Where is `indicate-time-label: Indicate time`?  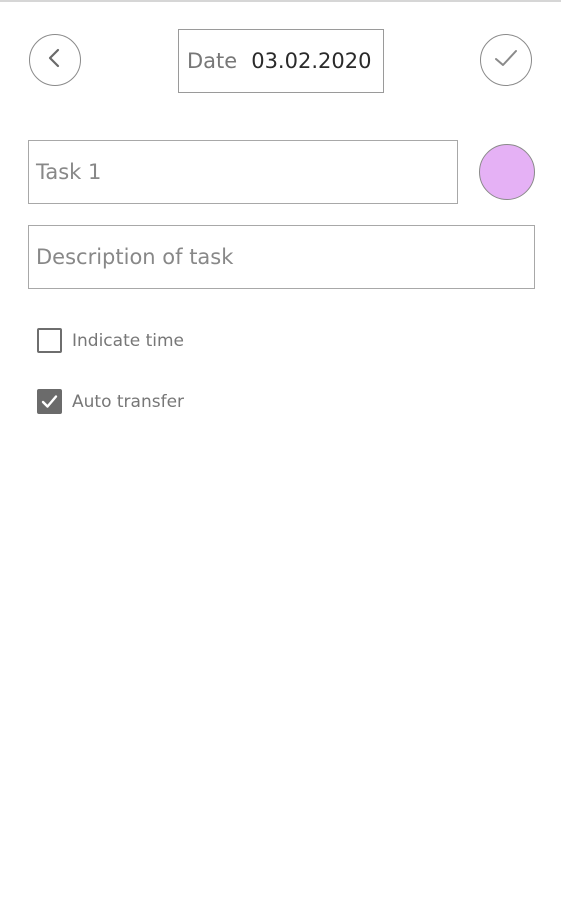
indicate-time-label: Indicate time is located at coordinates (128, 340).